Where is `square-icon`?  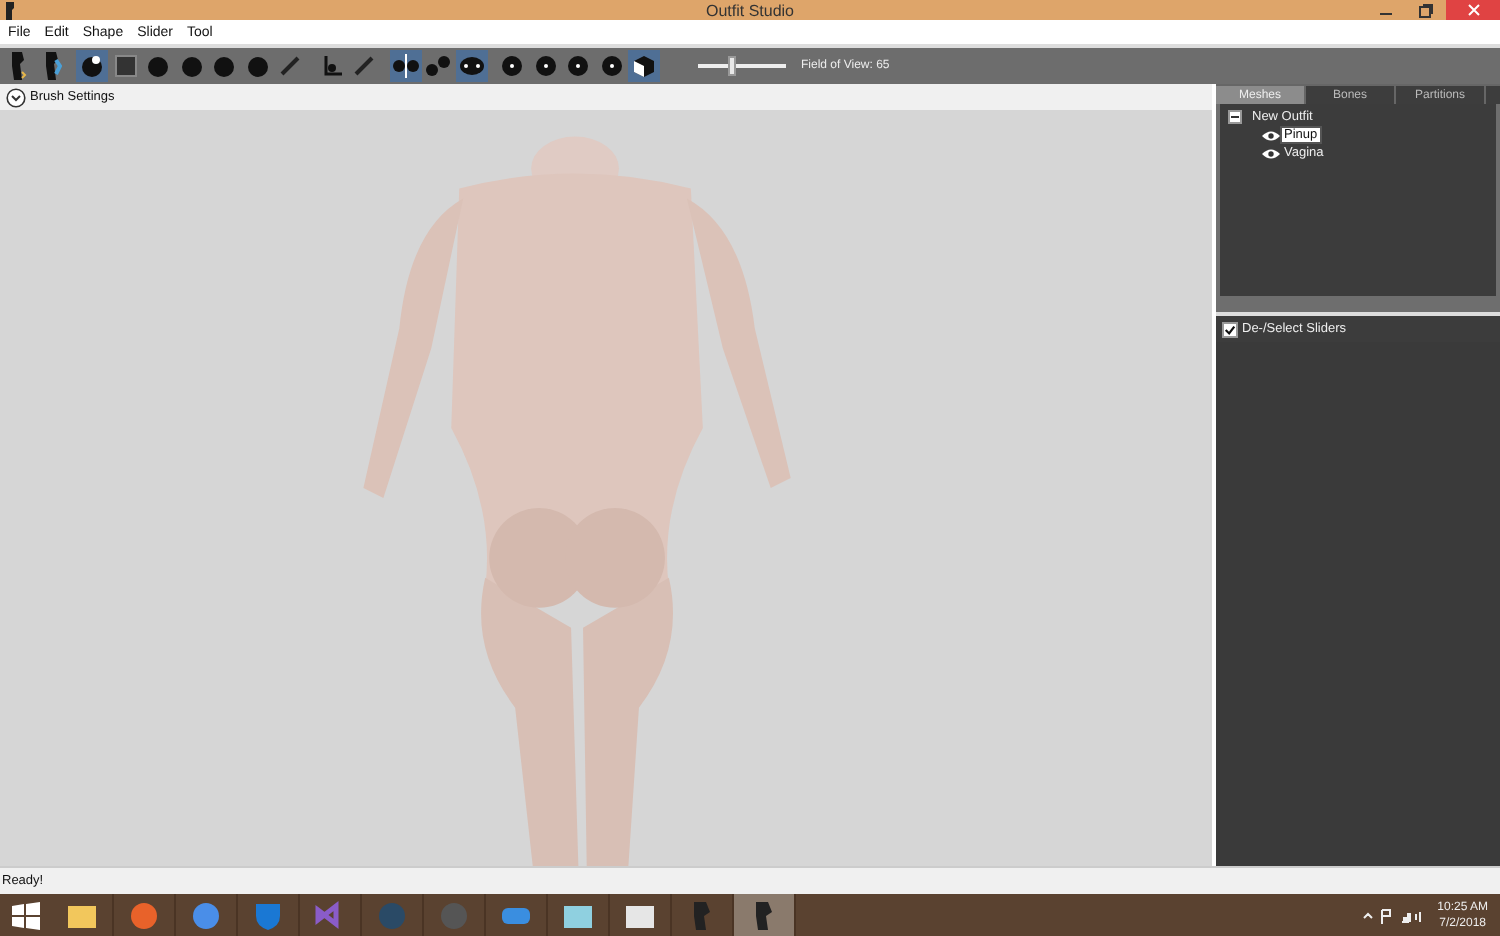 square-icon is located at coordinates (125, 66).